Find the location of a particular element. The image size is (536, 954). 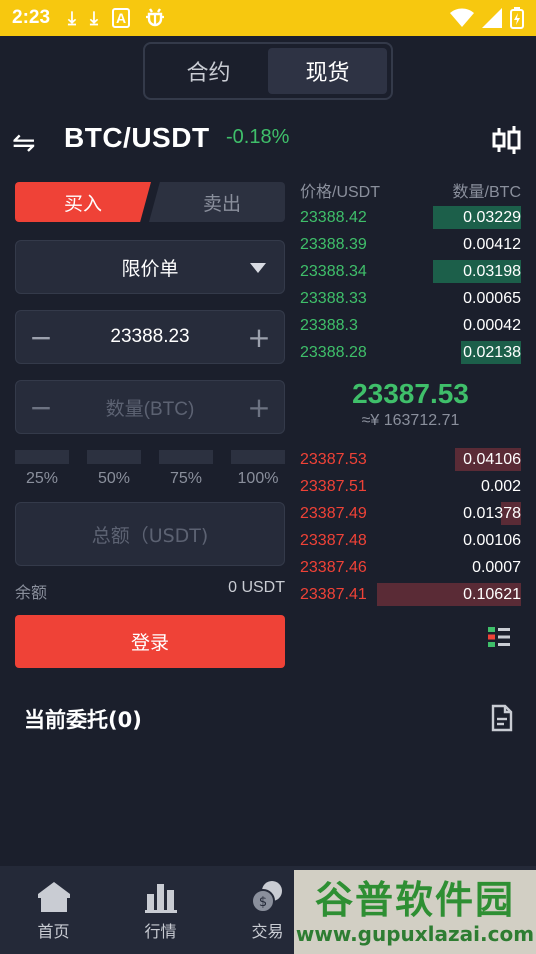

row-quantity: 0.02138 is located at coordinates (492, 352).